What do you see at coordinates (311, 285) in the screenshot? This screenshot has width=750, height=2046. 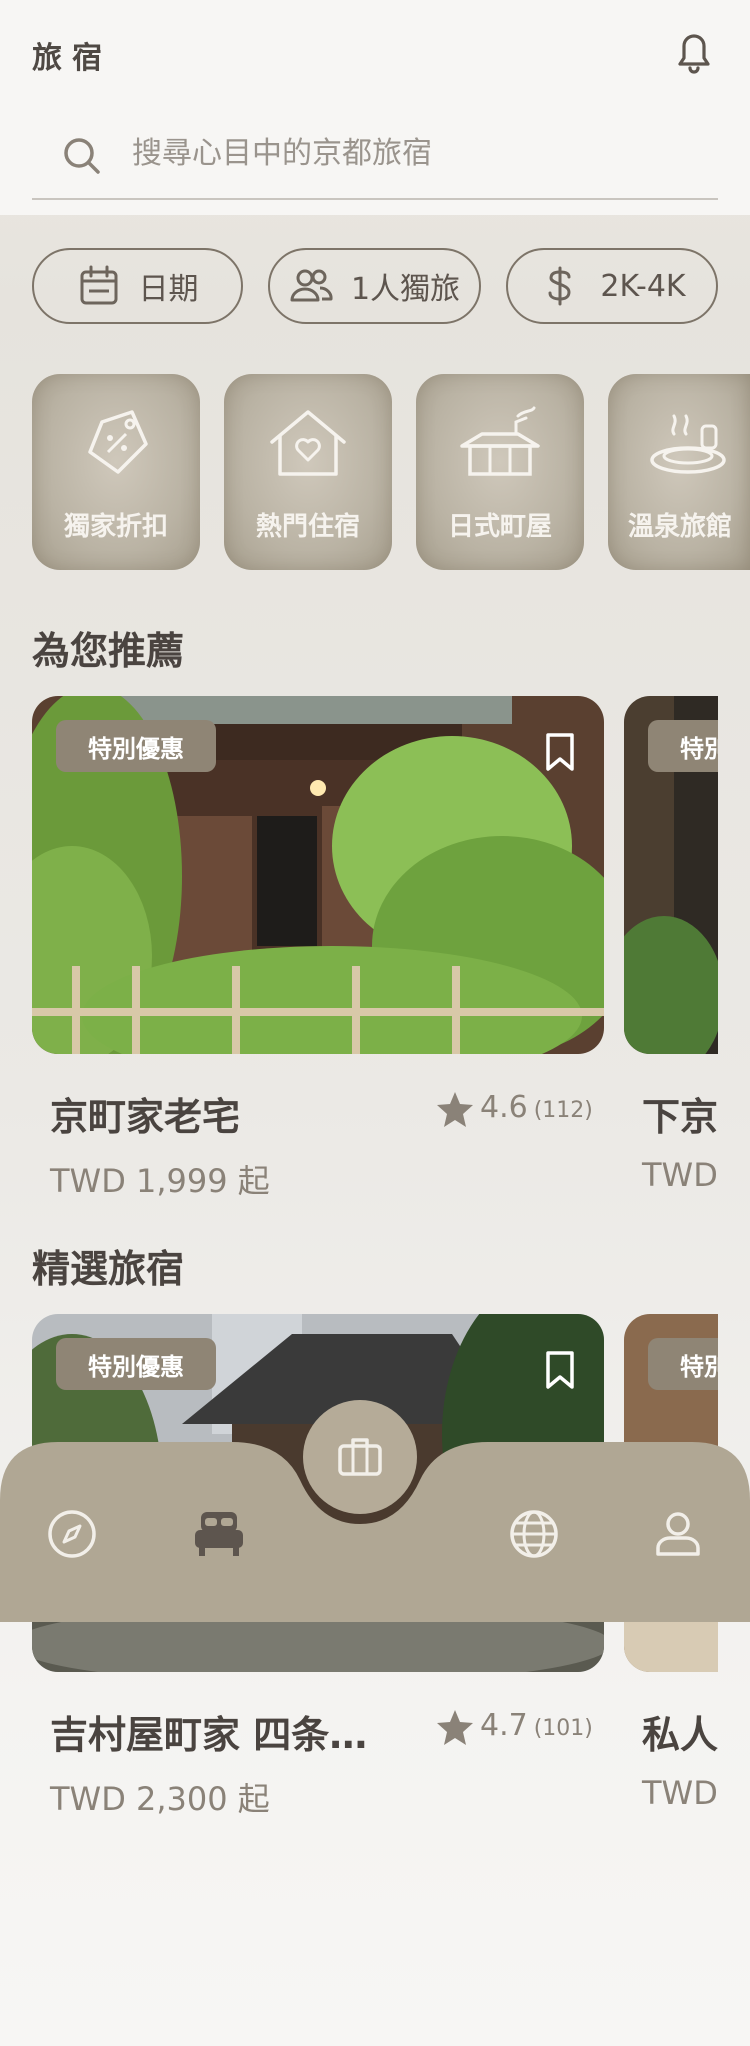 I see `users-icon` at bounding box center [311, 285].